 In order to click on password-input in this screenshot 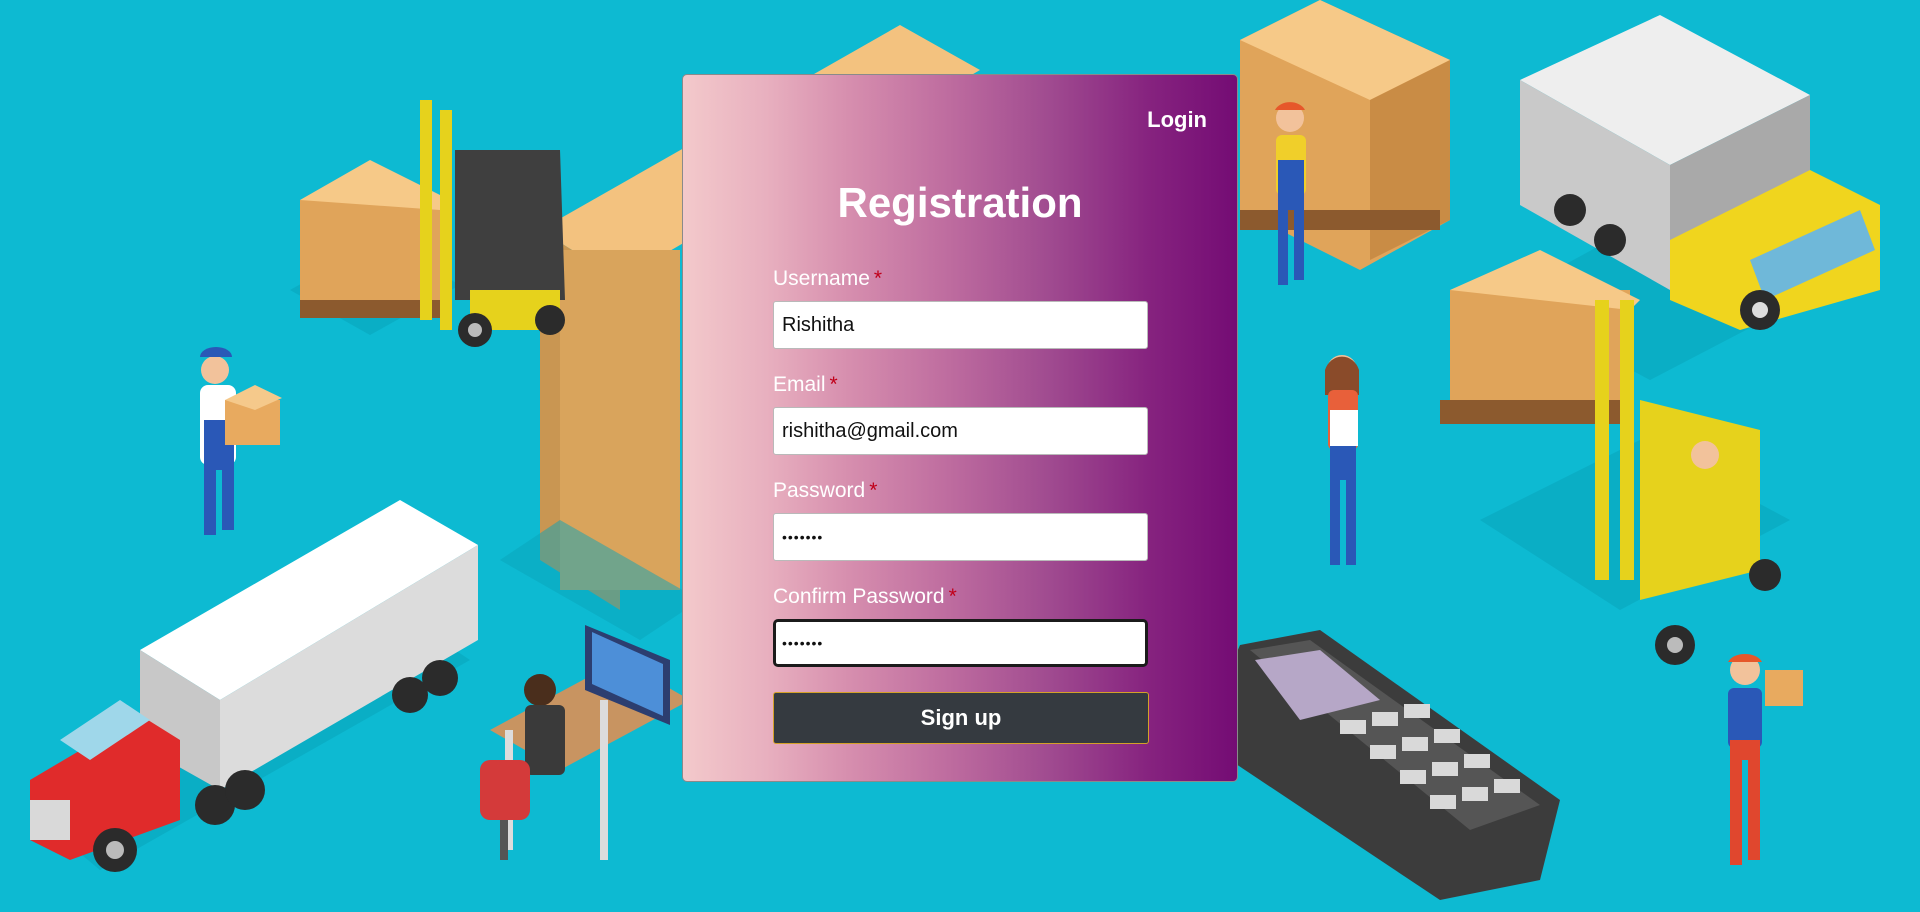, I will do `click(960, 537)`.